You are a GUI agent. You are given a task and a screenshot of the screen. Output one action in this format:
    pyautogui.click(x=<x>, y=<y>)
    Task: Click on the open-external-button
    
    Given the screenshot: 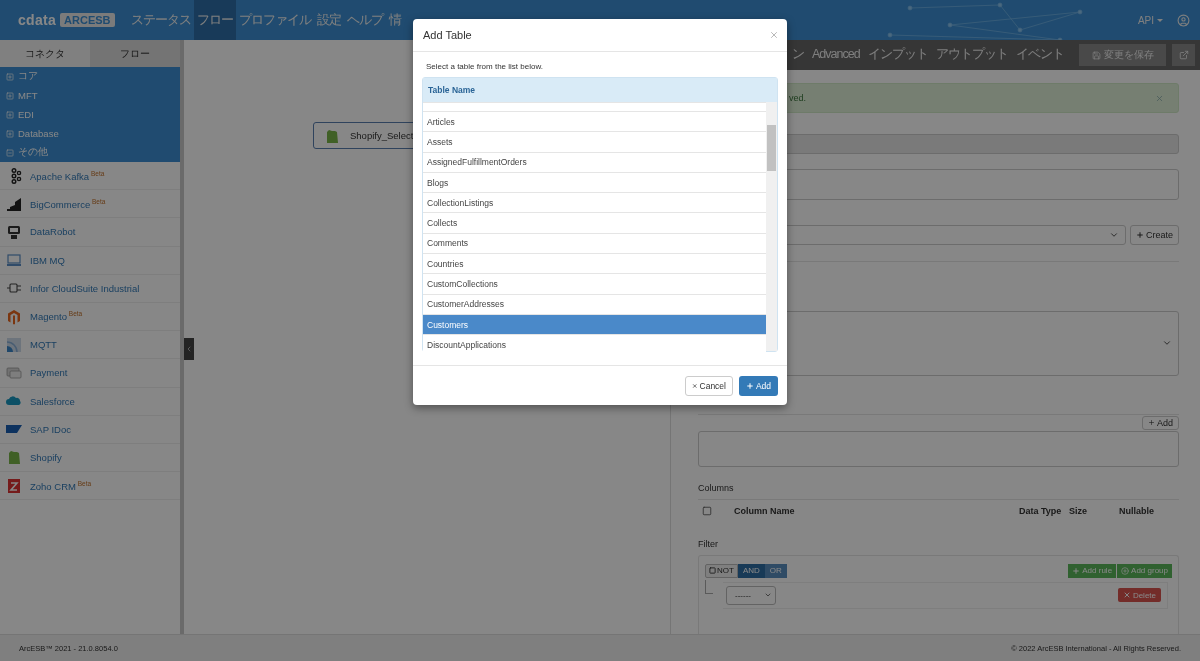 What is the action you would take?
    pyautogui.click(x=1183, y=55)
    